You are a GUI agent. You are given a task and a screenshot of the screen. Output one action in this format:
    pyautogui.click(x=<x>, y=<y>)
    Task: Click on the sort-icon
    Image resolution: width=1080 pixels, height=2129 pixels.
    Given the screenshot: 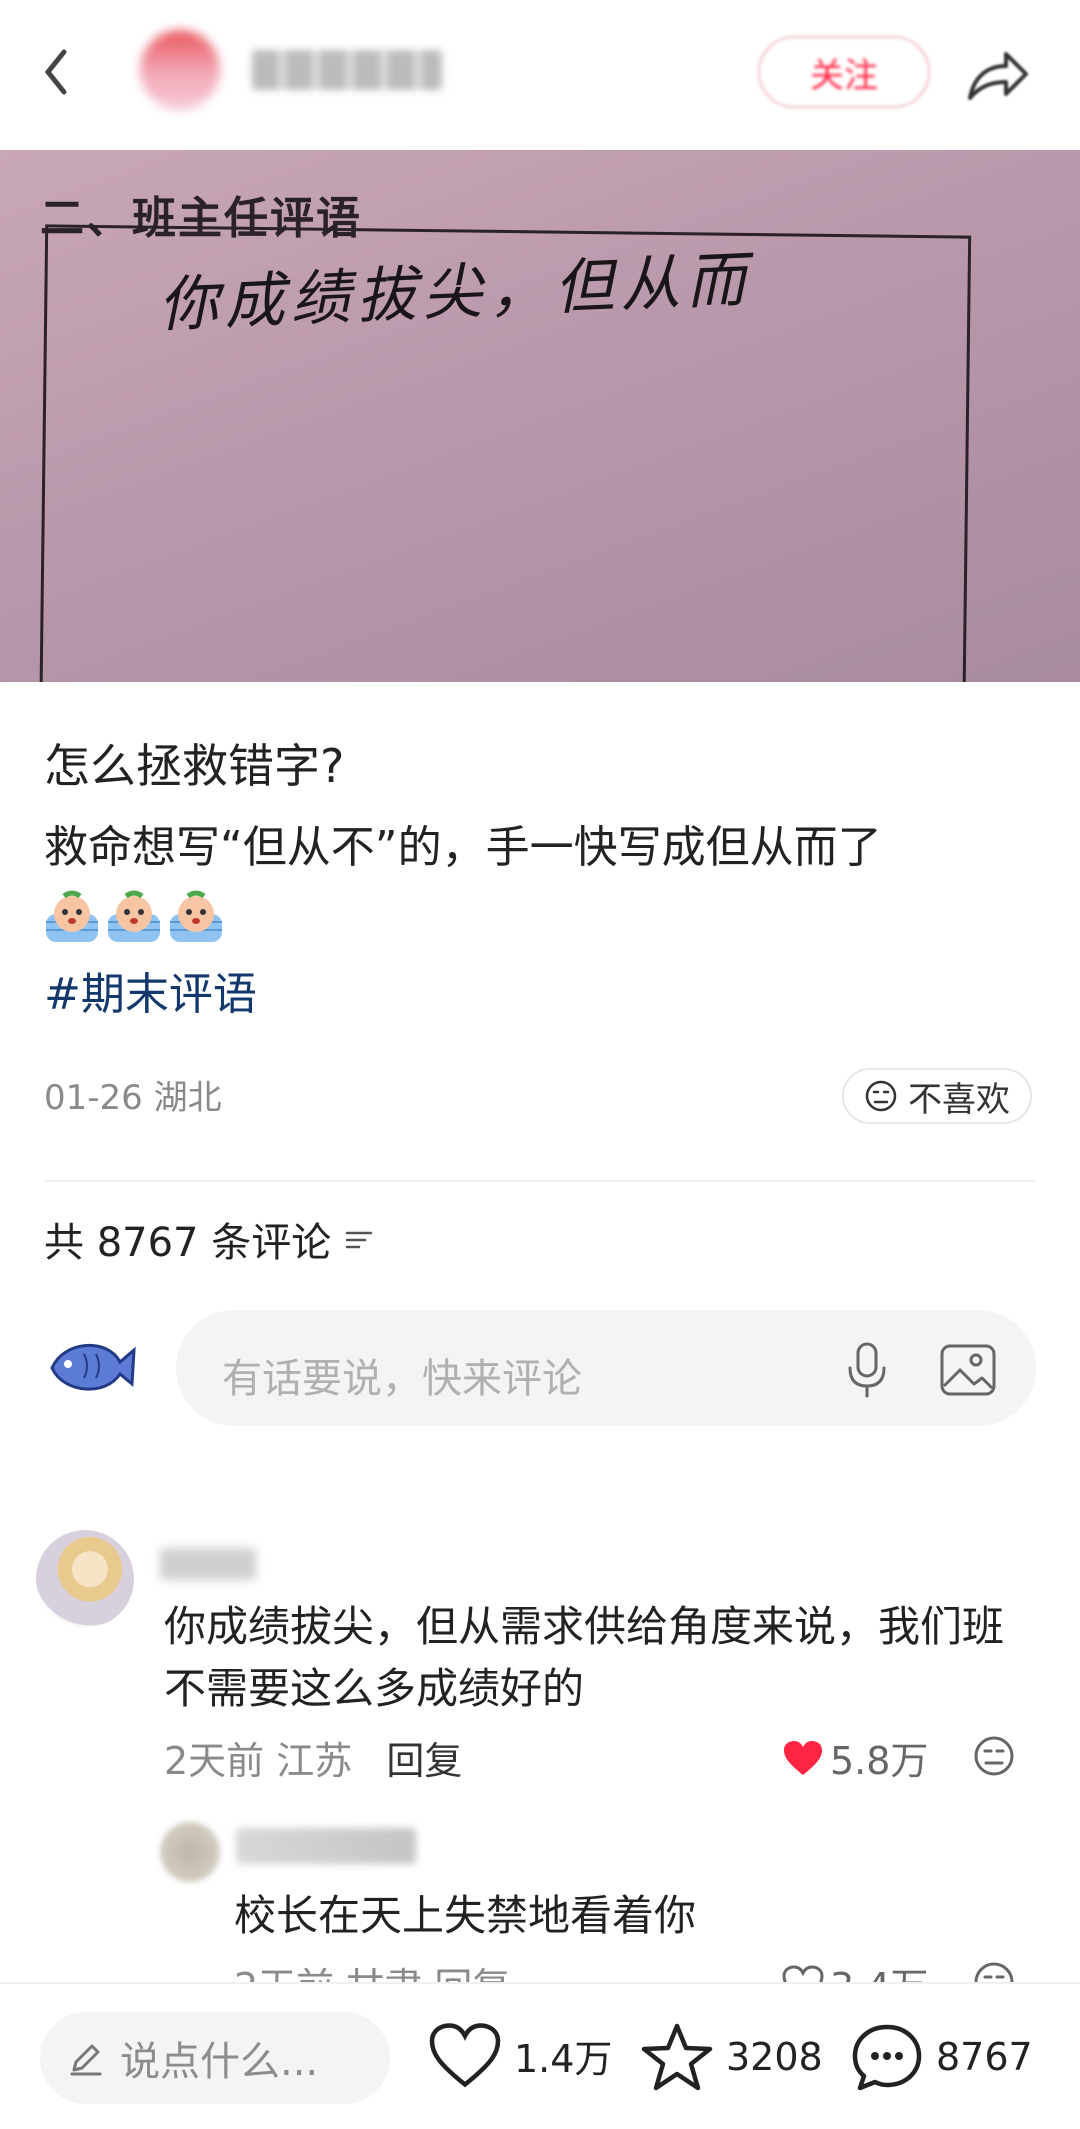 What is the action you would take?
    pyautogui.click(x=359, y=1239)
    